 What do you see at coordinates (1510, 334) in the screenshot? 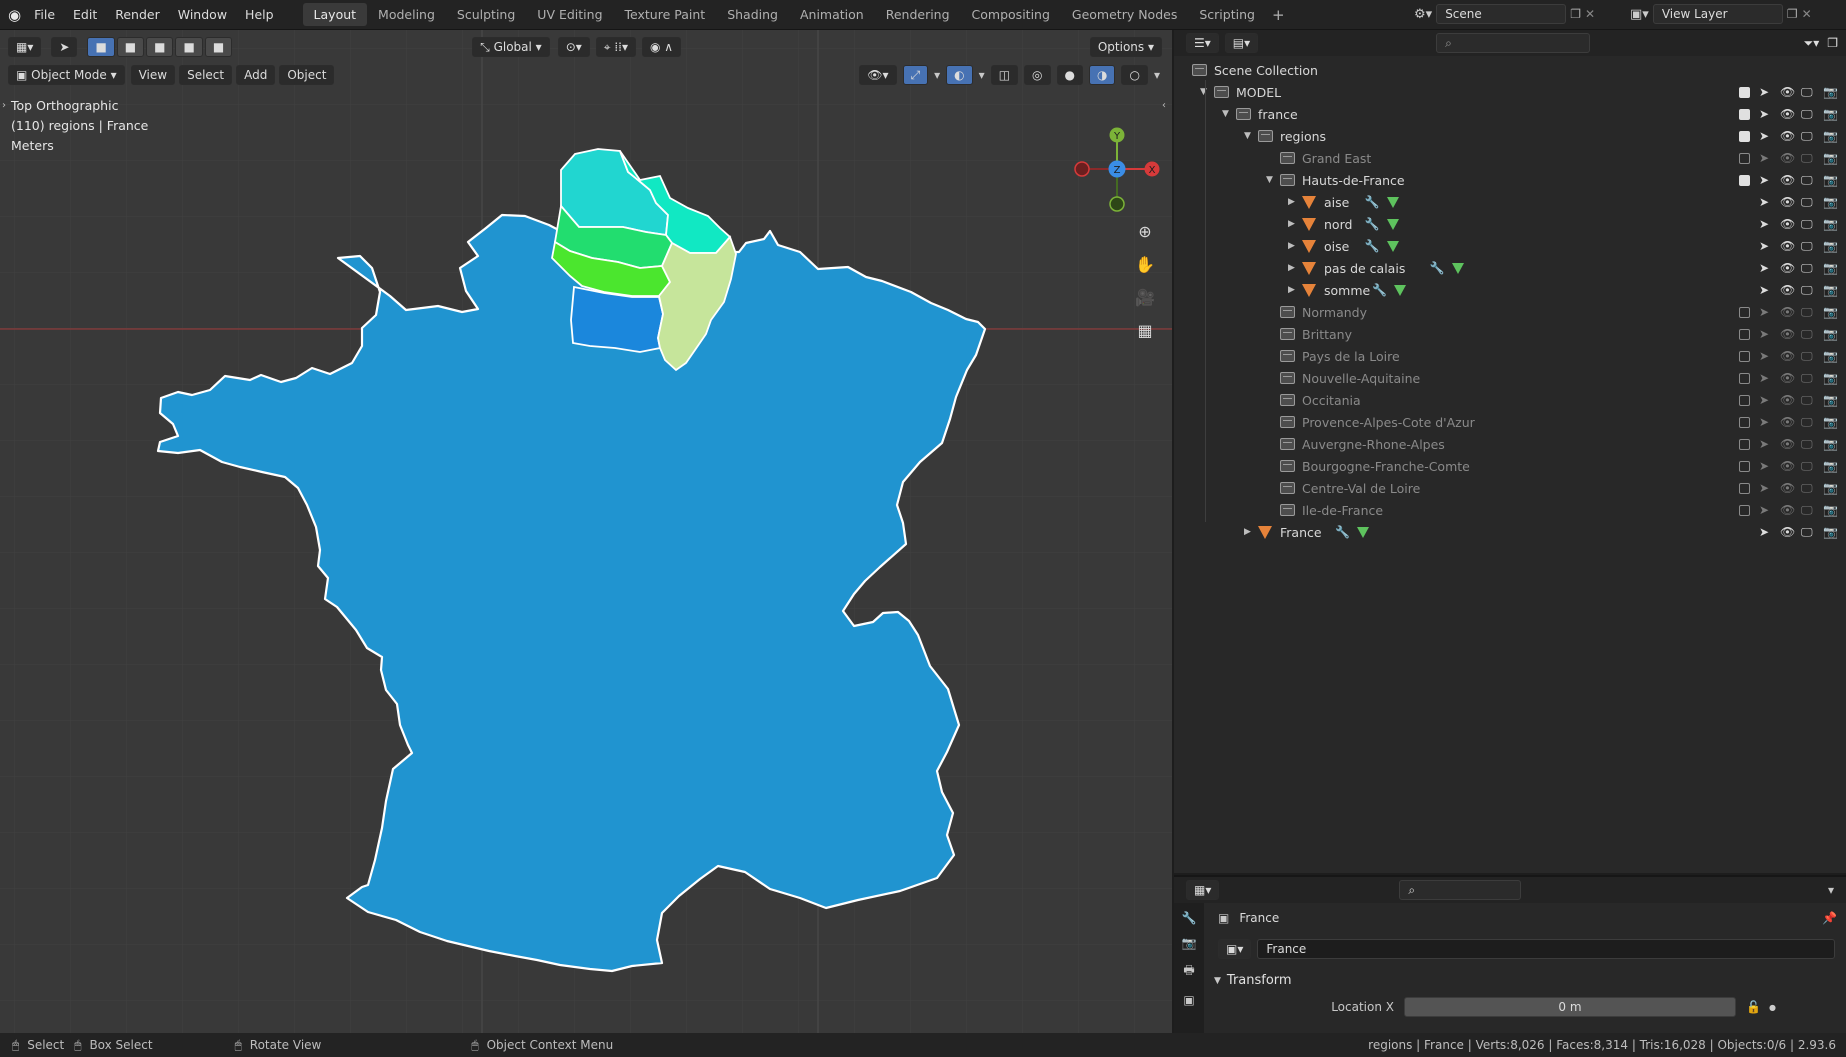
I see `outliner-row-brittany: Brittany ➤ 👁 🖵 📷` at bounding box center [1510, 334].